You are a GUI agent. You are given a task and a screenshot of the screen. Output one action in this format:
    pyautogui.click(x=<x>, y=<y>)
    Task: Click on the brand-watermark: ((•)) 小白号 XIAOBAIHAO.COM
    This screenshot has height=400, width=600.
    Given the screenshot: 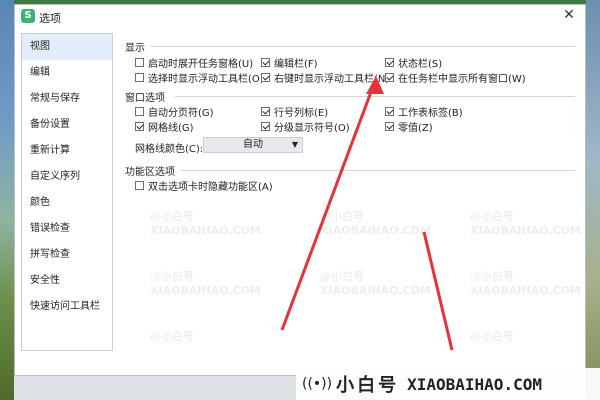 What is the action you would take?
    pyautogui.click(x=448, y=384)
    